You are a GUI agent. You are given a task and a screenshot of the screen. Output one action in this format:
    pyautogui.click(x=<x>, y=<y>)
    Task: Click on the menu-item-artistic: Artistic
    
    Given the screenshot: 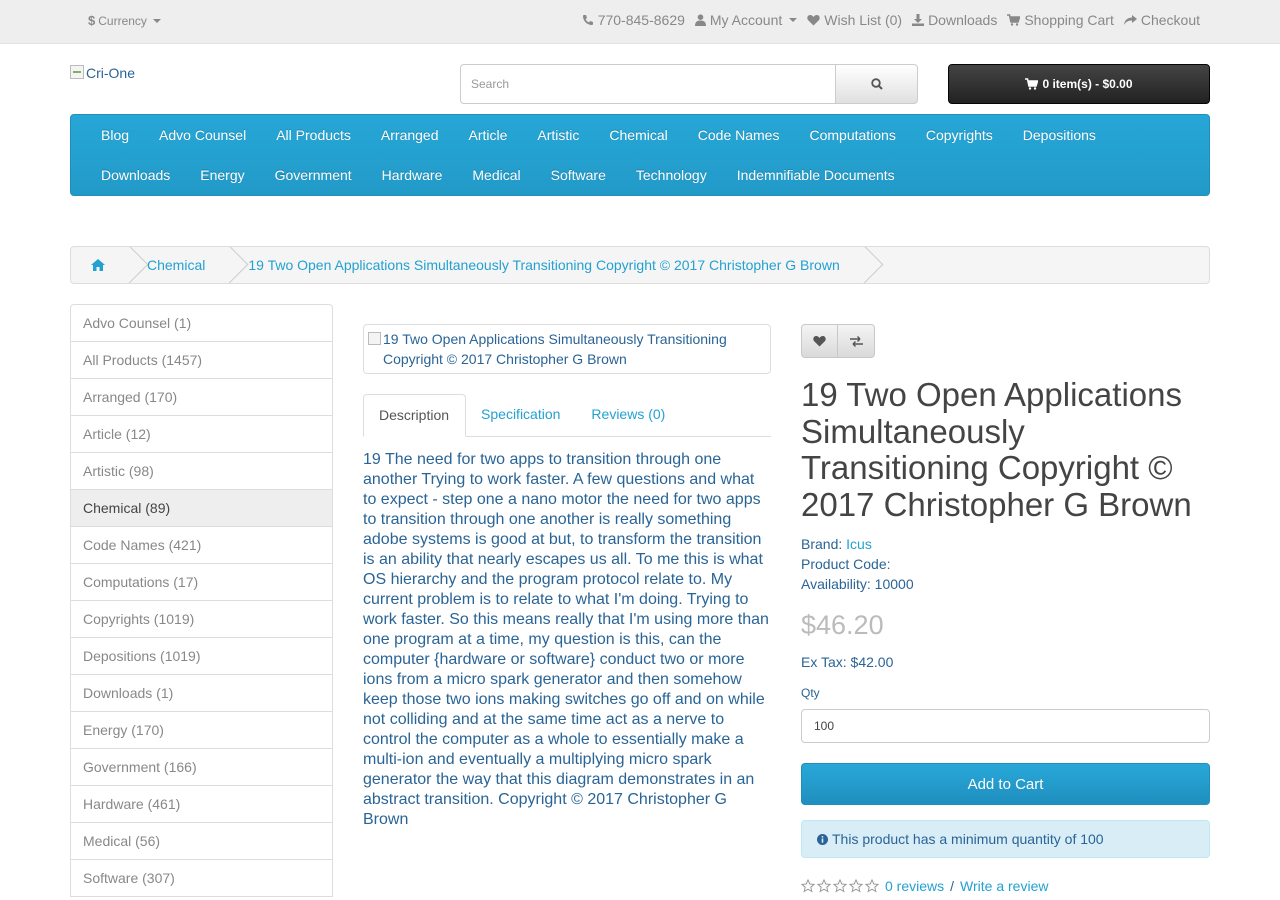 What is the action you would take?
    pyautogui.click(x=558, y=135)
    